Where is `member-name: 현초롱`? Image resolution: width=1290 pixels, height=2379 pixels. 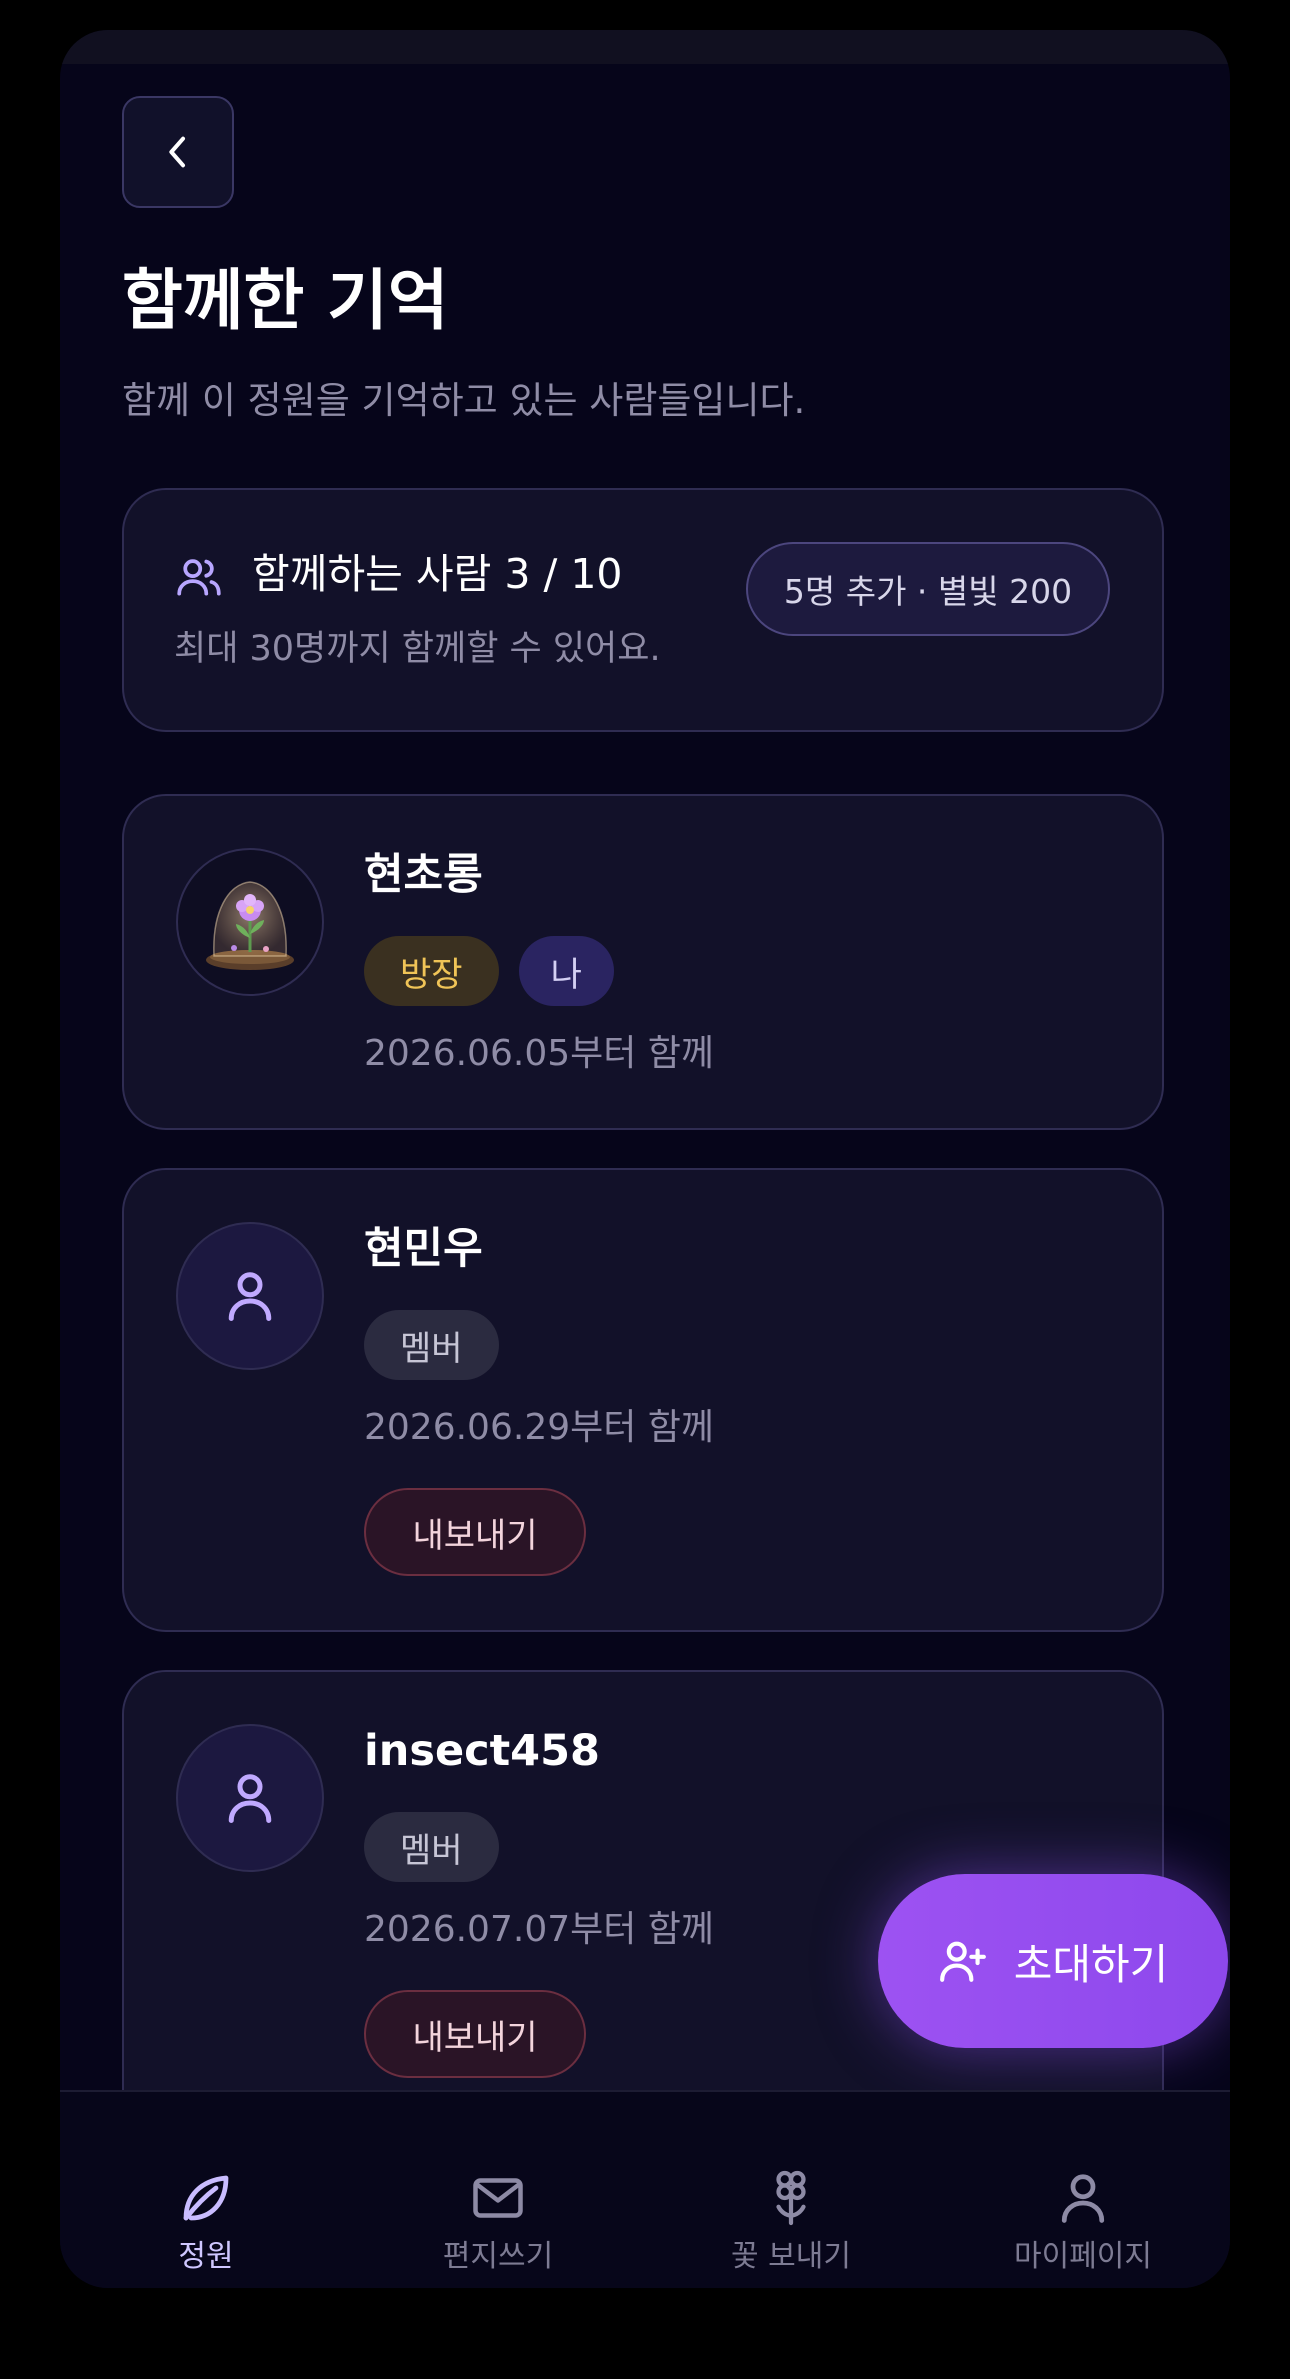 member-name: 현초롱 is located at coordinates (423, 875).